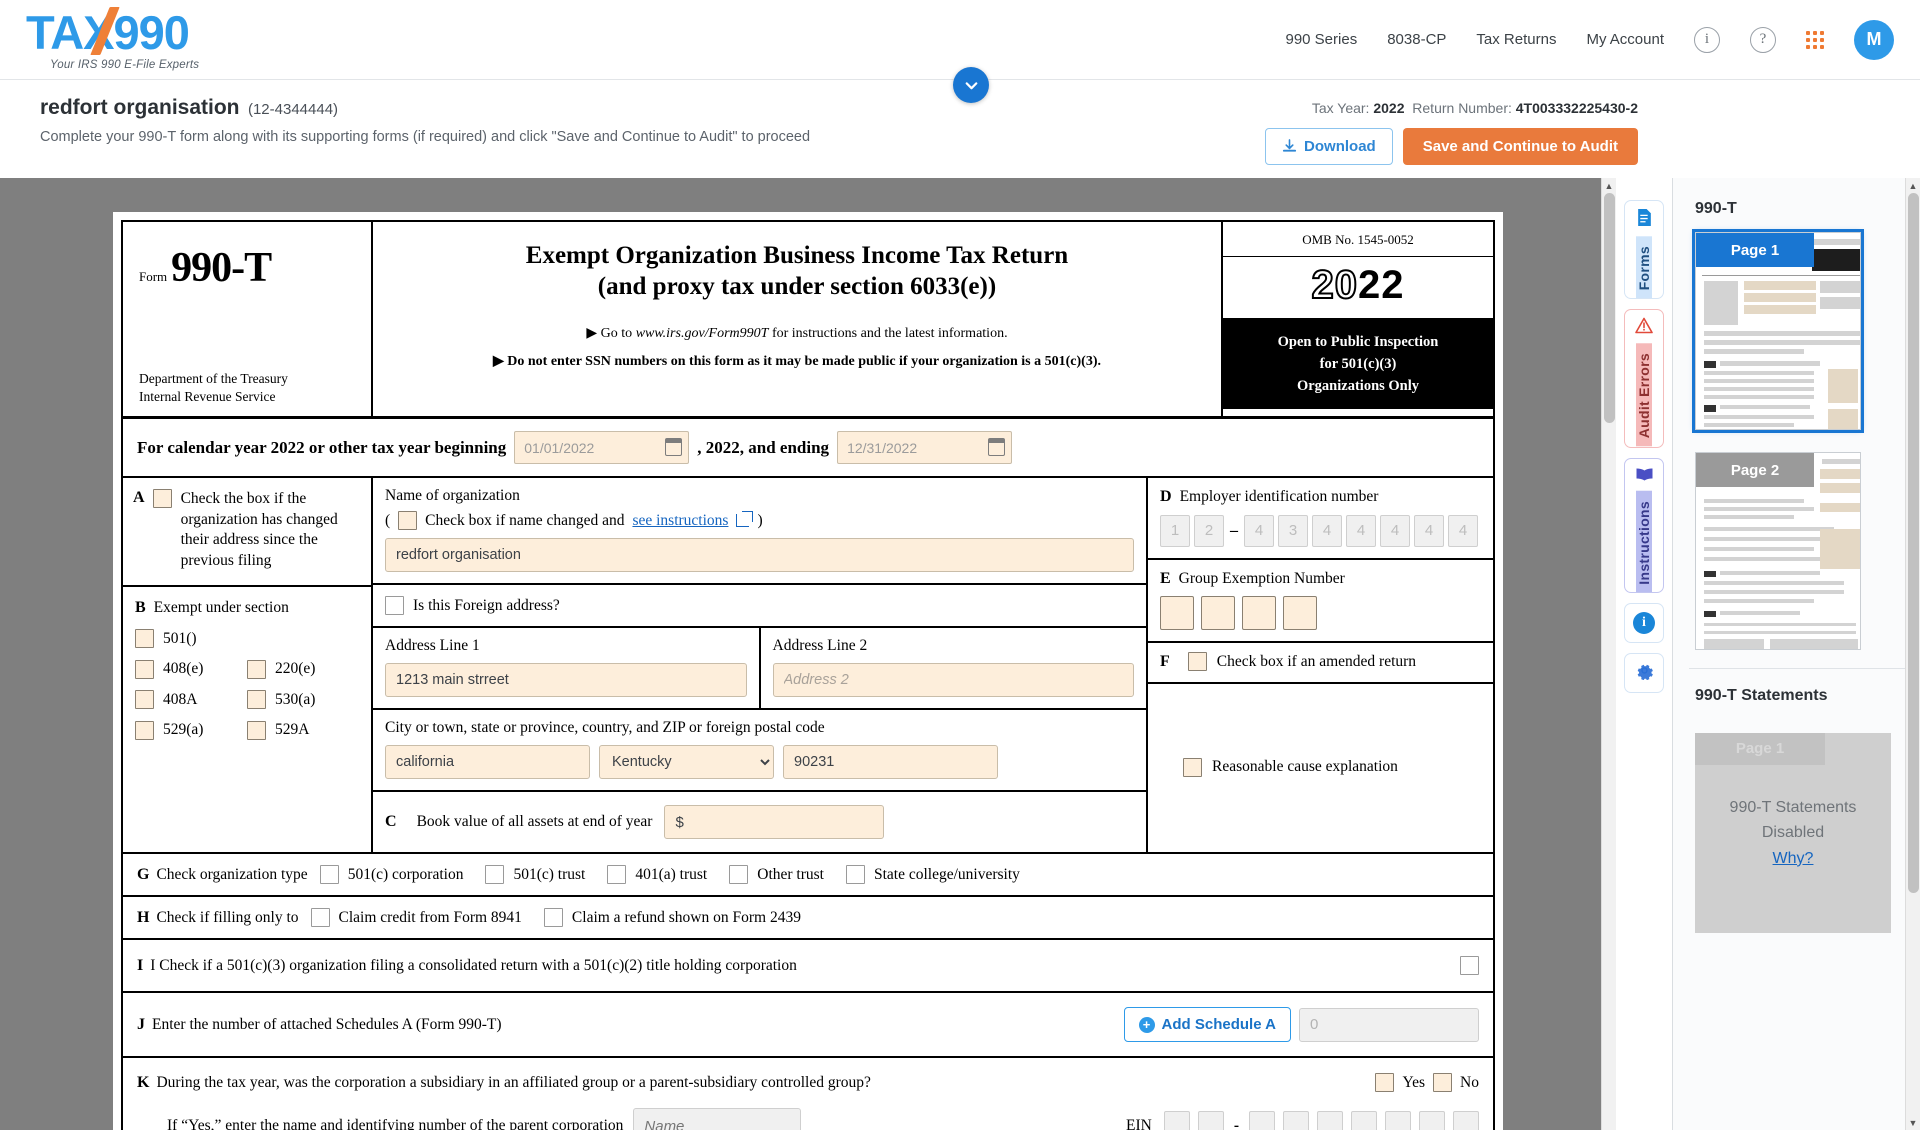 This screenshot has height=1130, width=1920. Describe the element at coordinates (672, 918) in the screenshot. I see `claim-refund-2439: Claim a refund shown on Form 2439` at that location.